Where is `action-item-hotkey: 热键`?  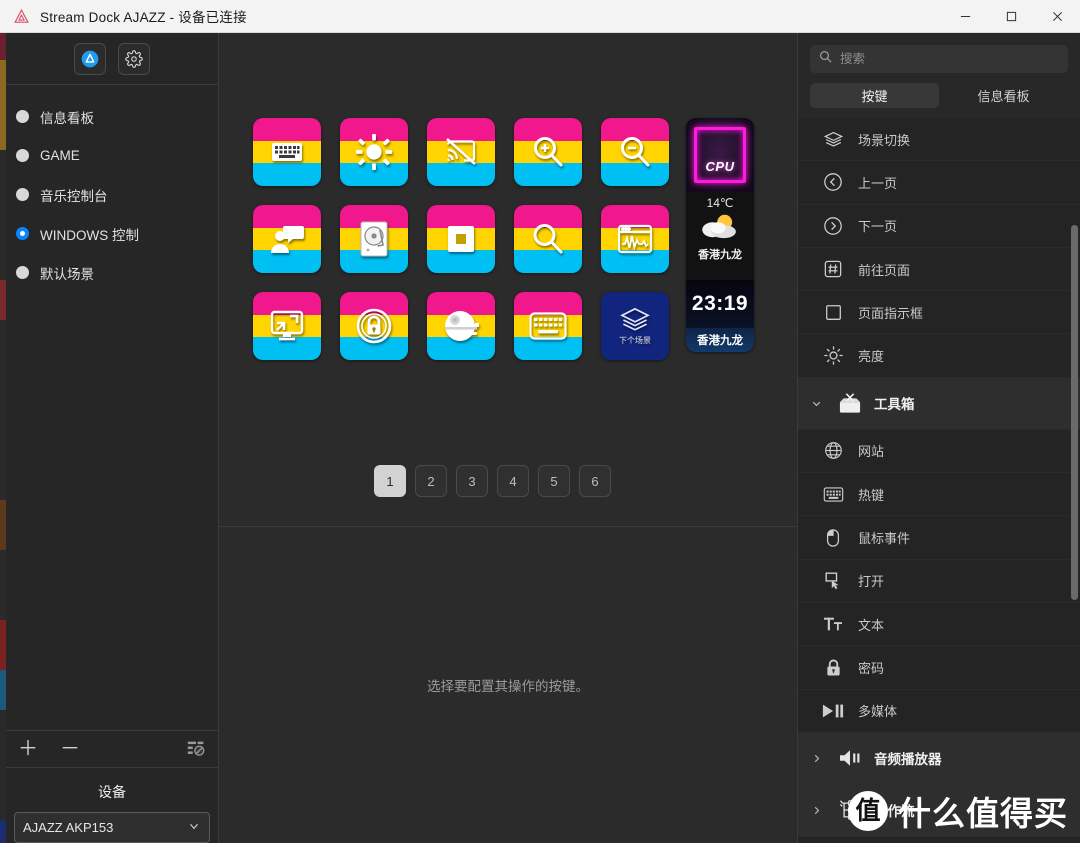
action-item-hotkey: 热键 is located at coordinates (939, 495).